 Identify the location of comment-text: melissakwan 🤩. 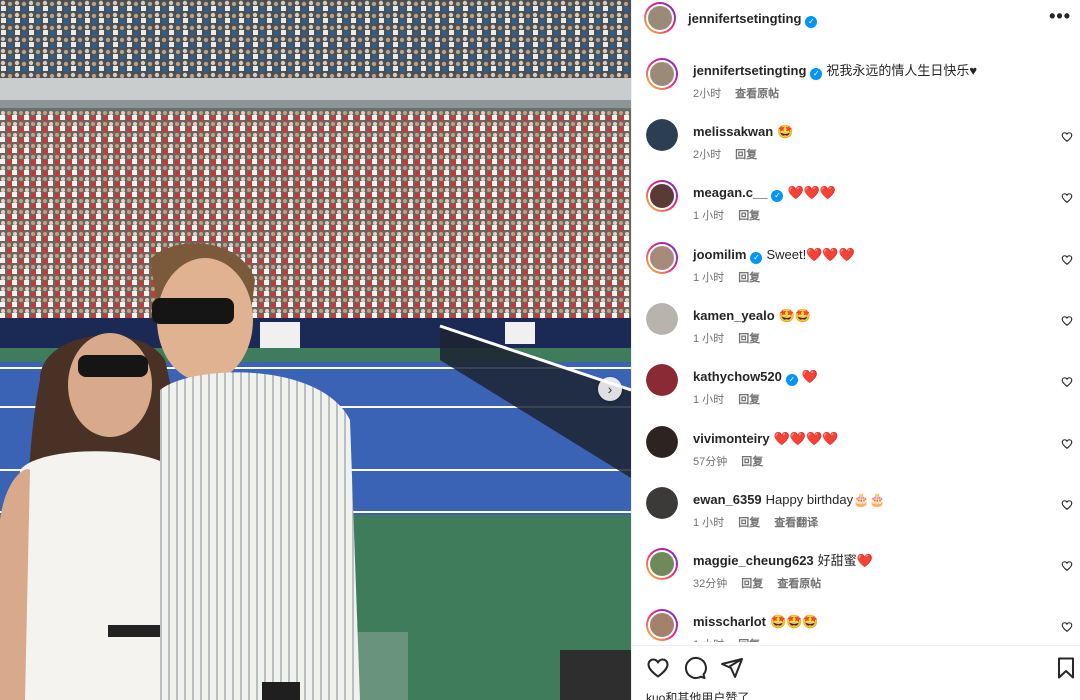
(743, 132).